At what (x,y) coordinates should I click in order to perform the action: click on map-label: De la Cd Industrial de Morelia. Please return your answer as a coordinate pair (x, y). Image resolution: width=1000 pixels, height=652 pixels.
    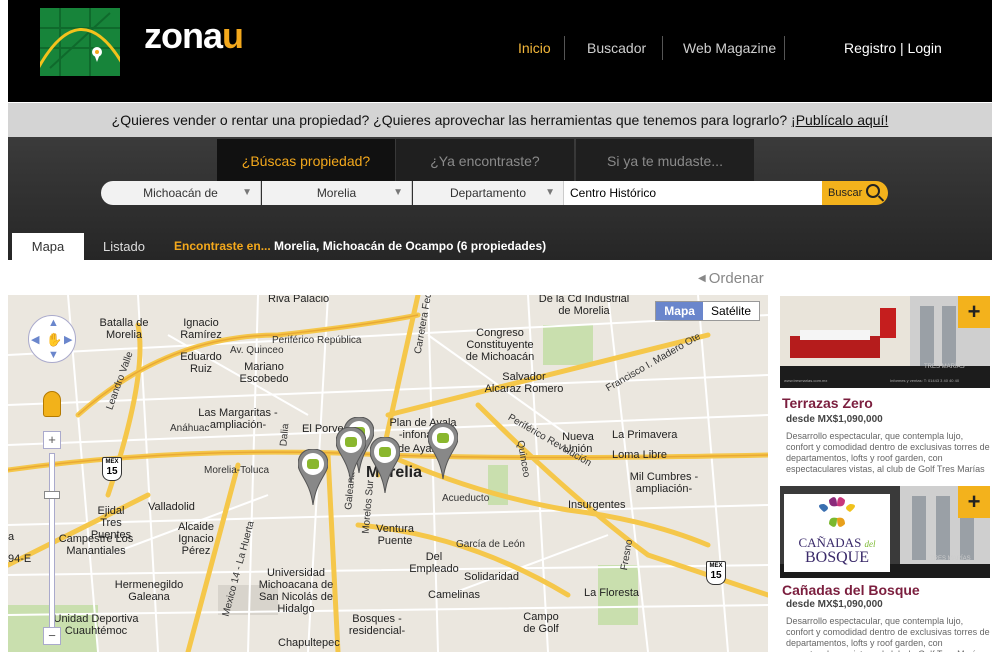
    Looking at the image, I should click on (584, 306).